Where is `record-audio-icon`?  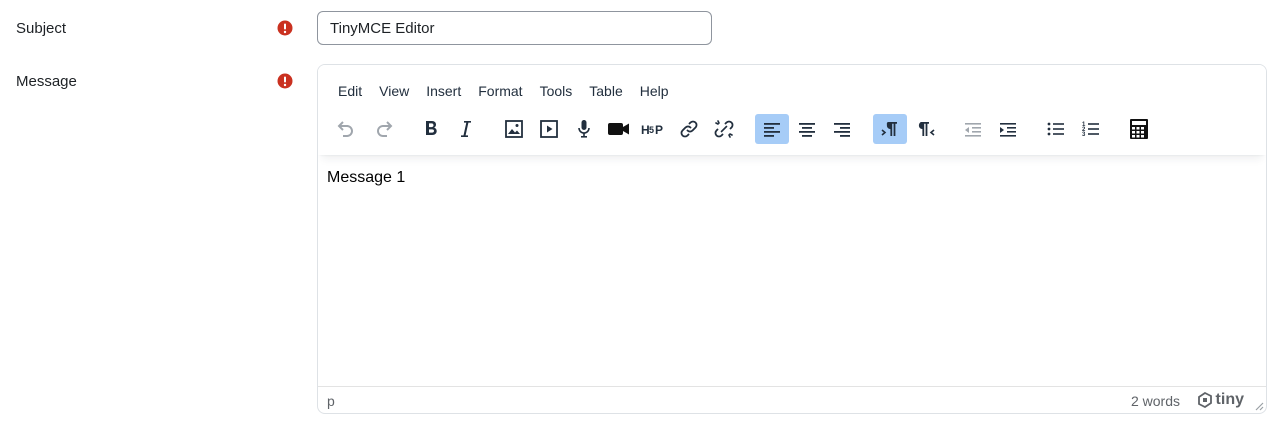
record-audio-icon is located at coordinates (584, 129).